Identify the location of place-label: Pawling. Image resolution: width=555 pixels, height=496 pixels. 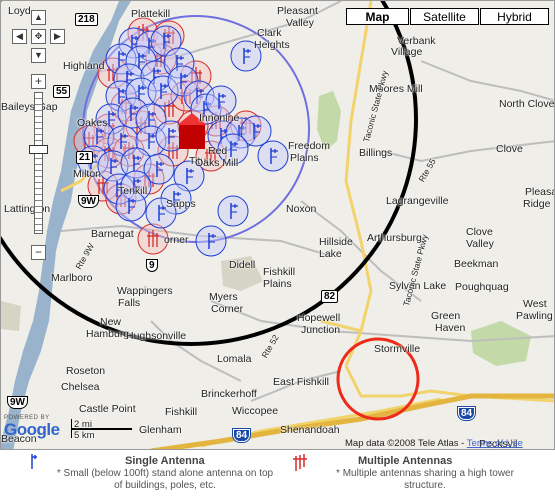
(534, 316).